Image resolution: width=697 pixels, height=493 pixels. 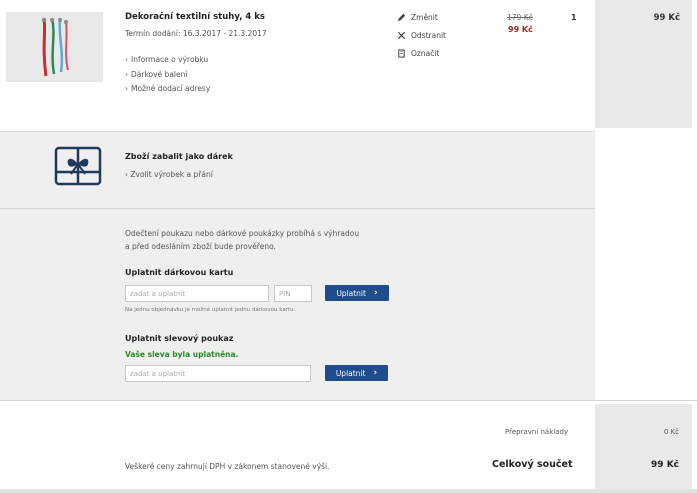 What do you see at coordinates (401, 17) in the screenshot?
I see `pencil-icon` at bounding box center [401, 17].